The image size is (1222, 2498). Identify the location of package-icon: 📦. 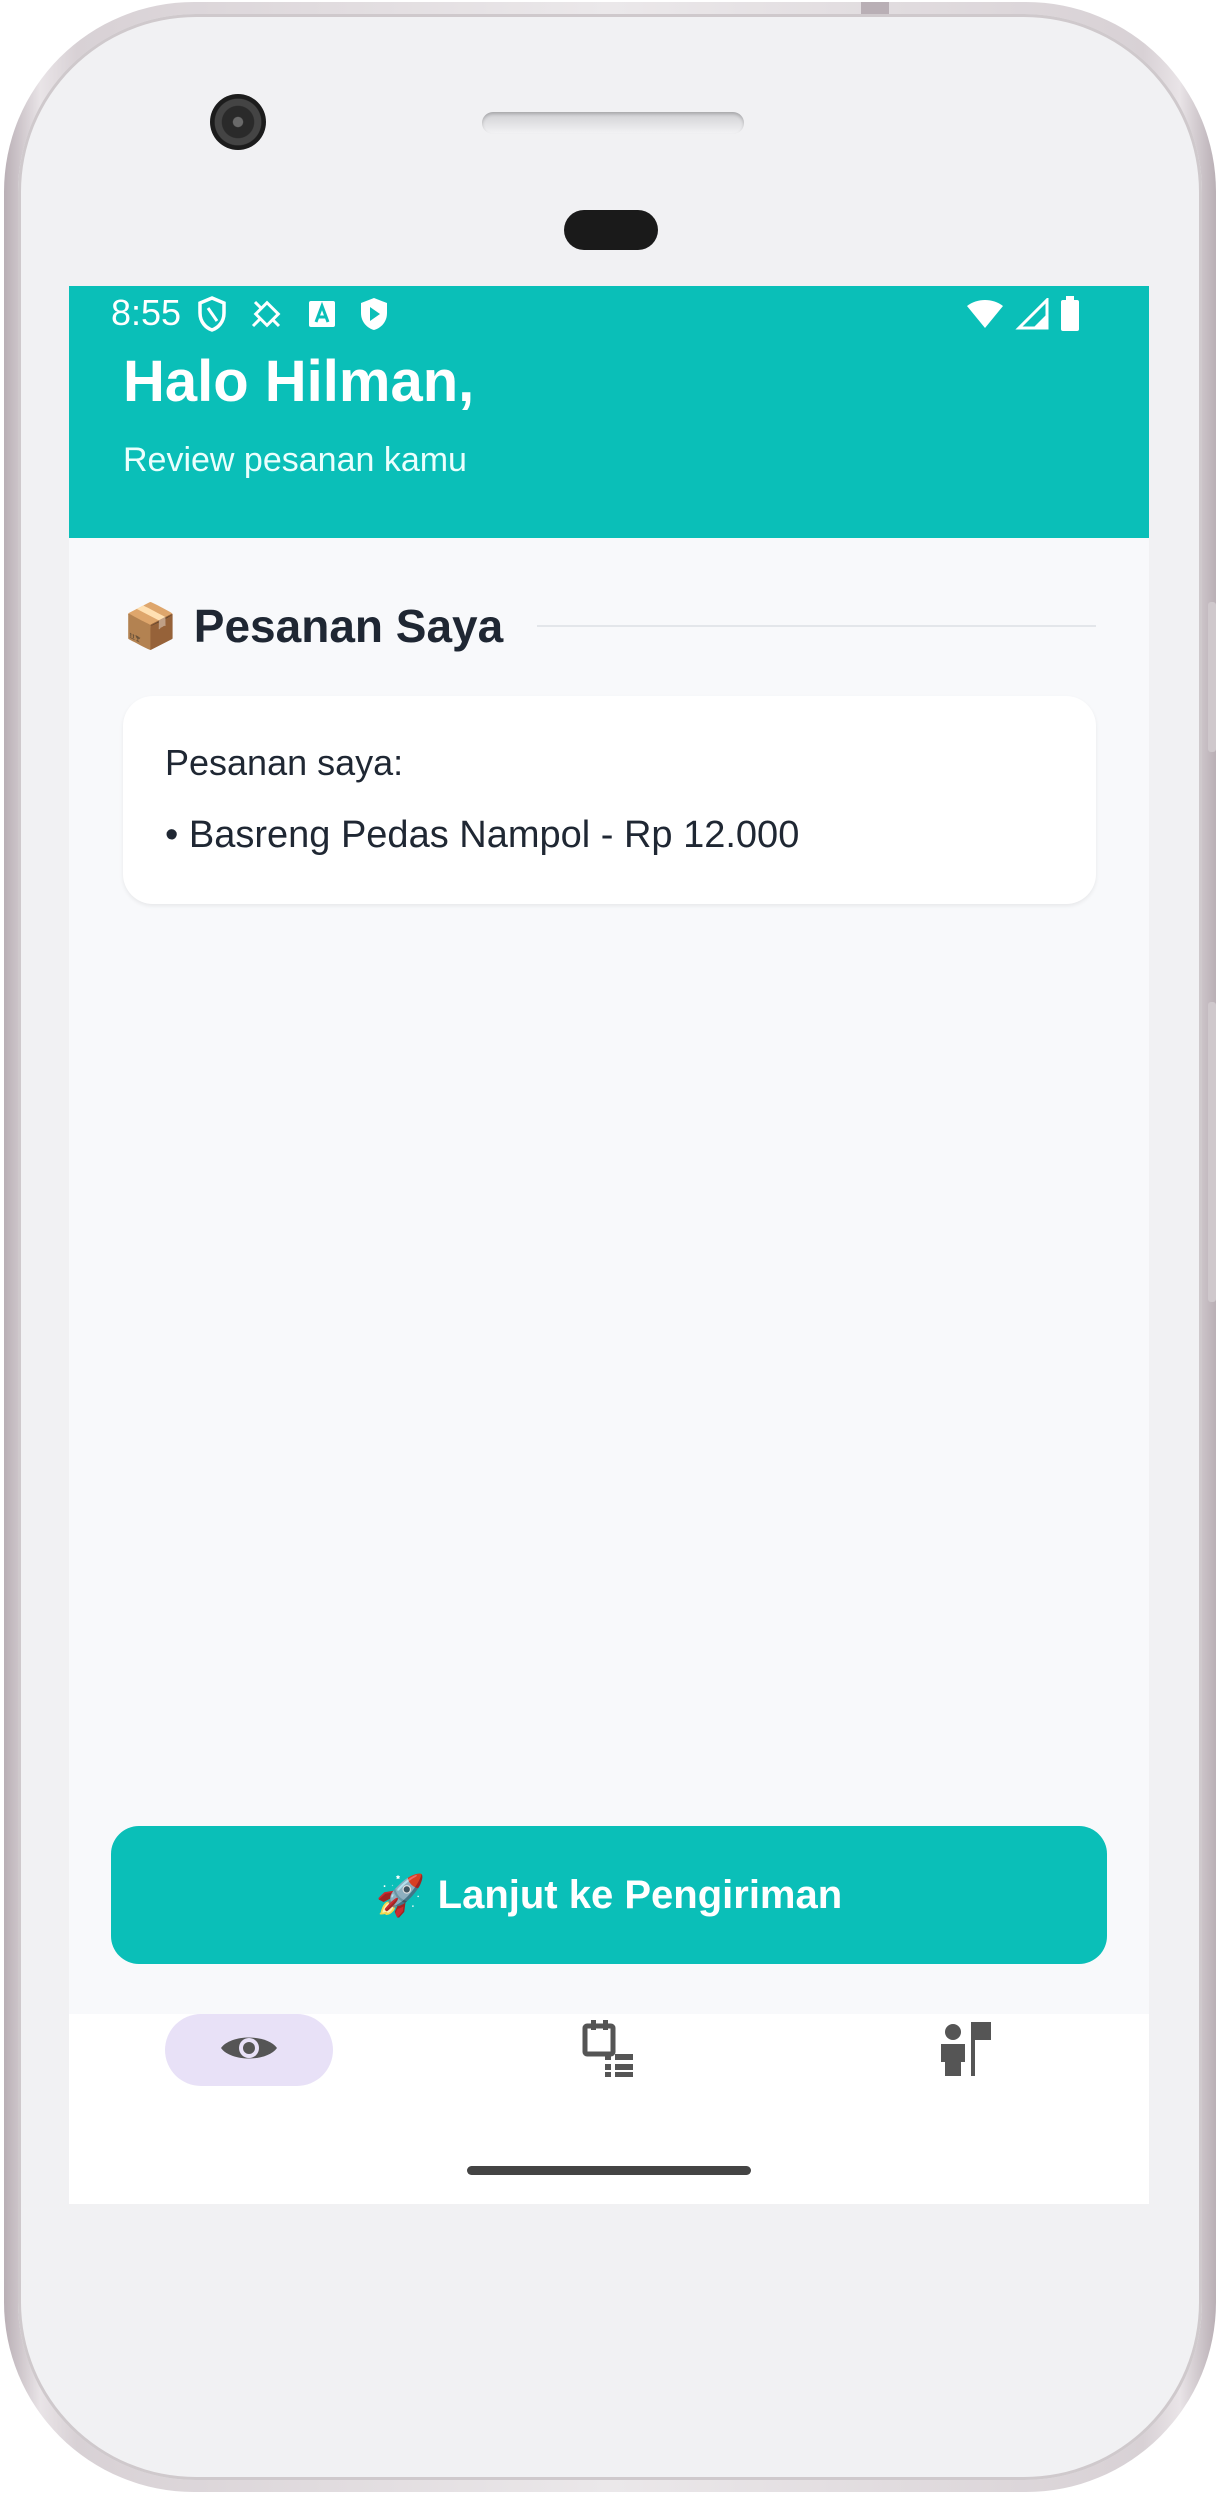
(150, 626).